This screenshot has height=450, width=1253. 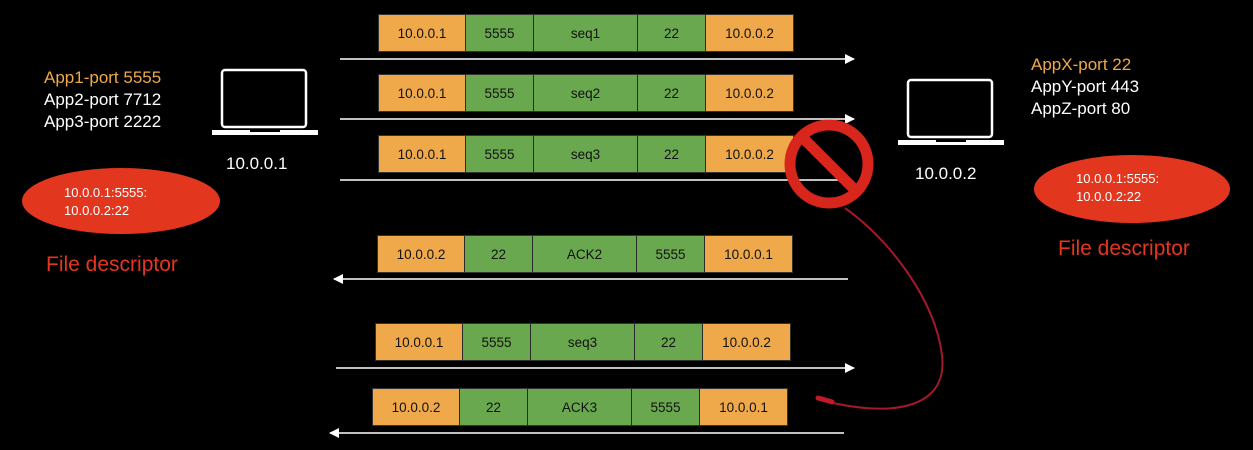 I want to click on left-host-ip: 10.0.0.1, so click(x=257, y=163).